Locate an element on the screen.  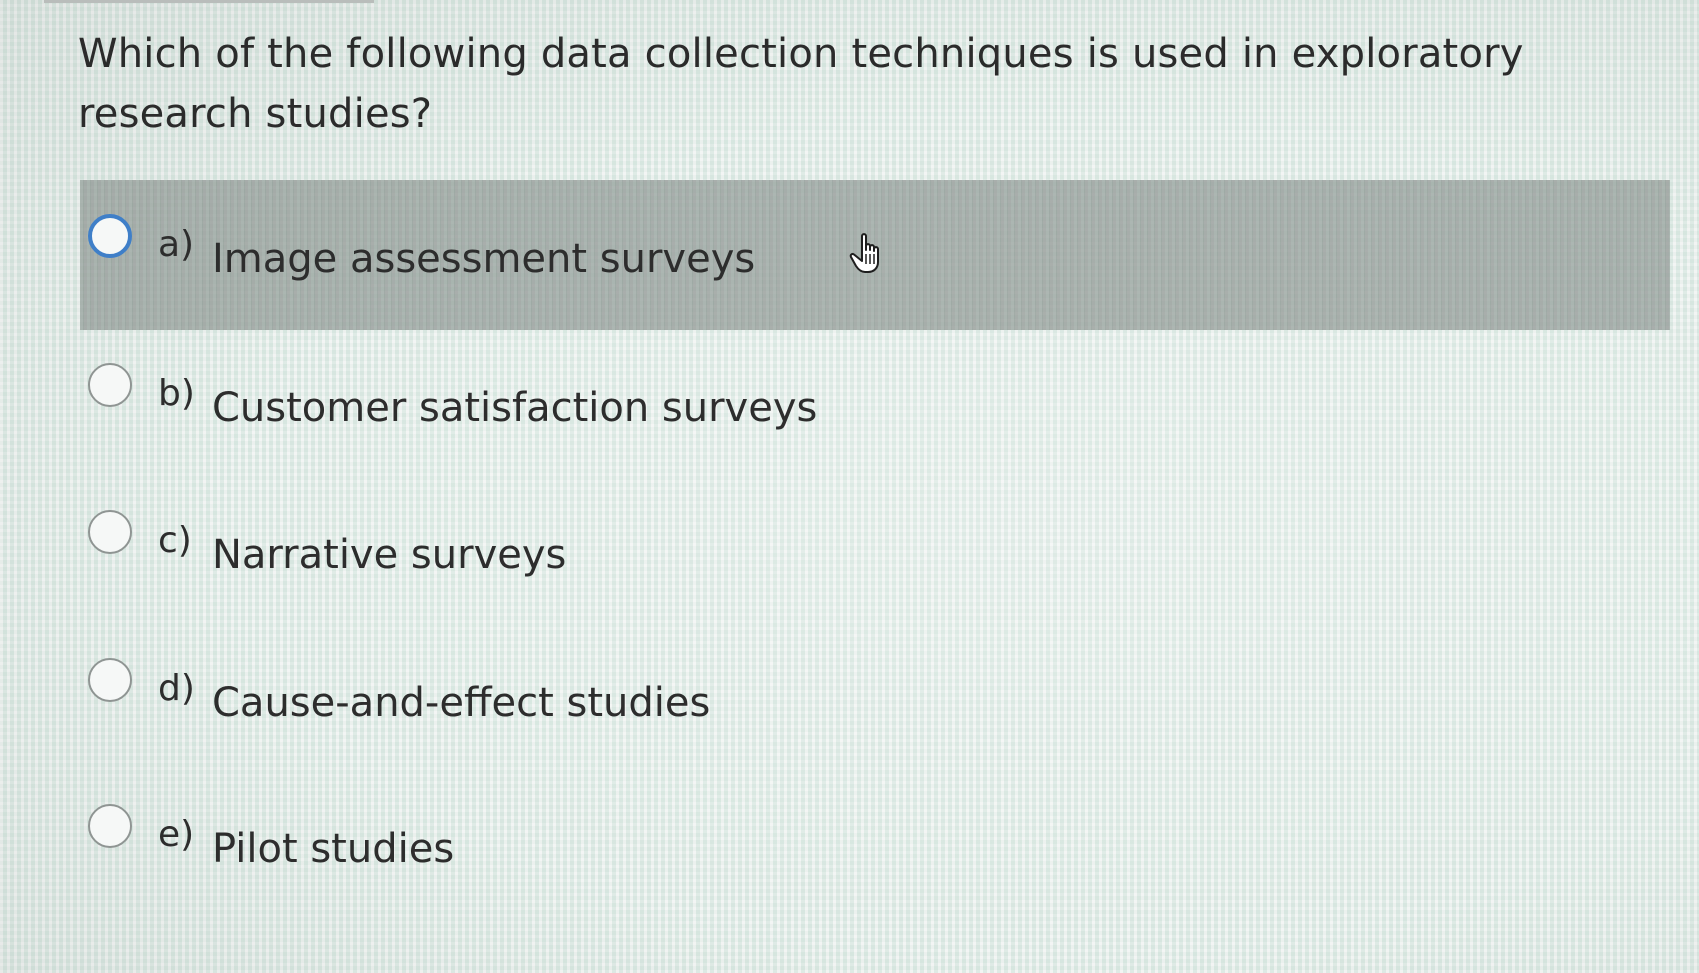
option-text: Customer satisfaction surveys is located at coordinates (515, 408).